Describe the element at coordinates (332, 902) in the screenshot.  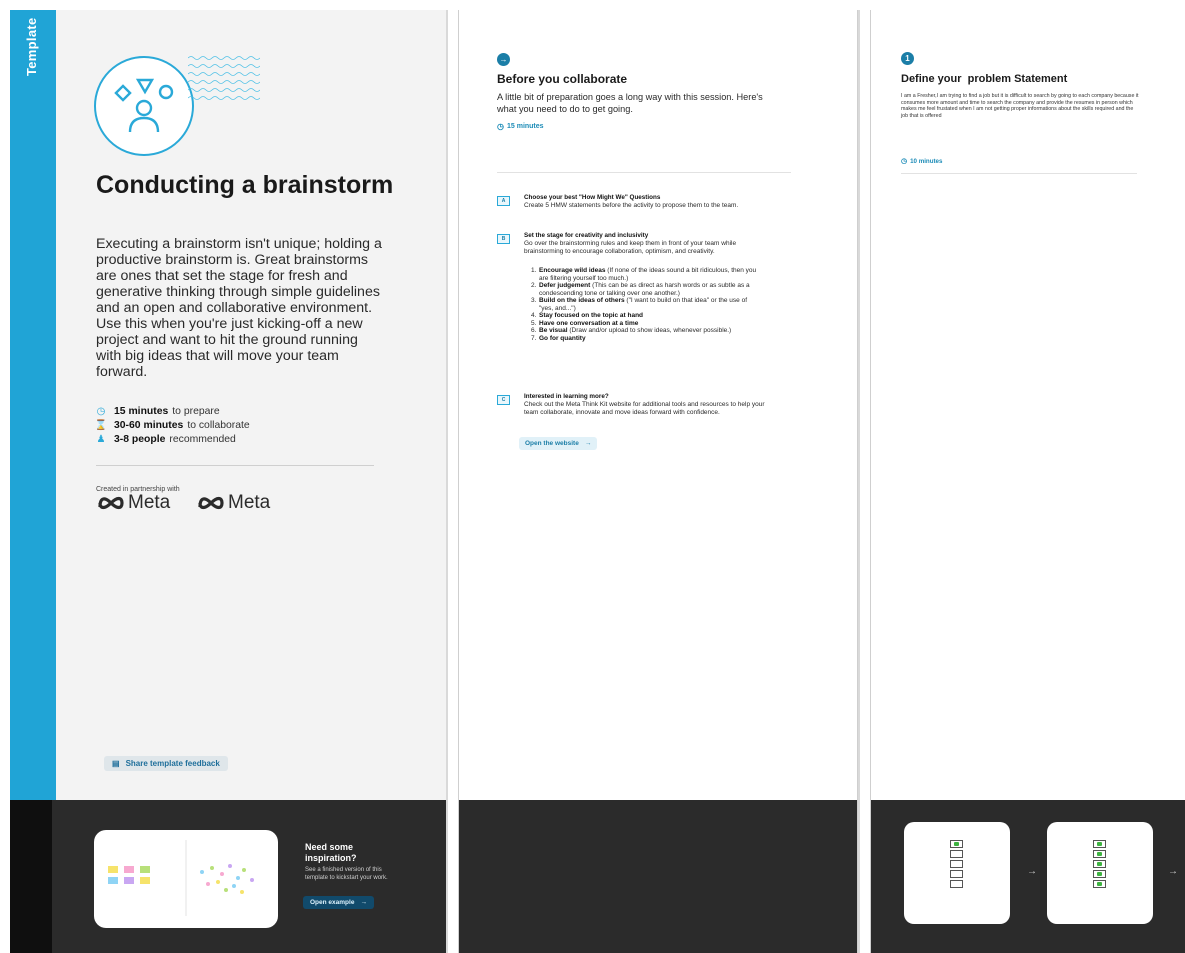
I see `open-example-label: Open example` at that location.